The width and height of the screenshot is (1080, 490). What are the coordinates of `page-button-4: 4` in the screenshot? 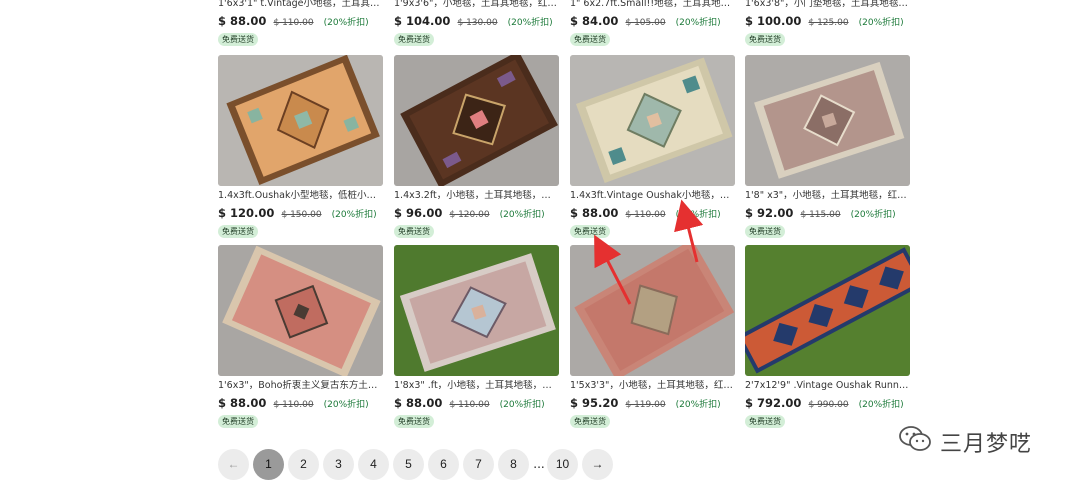 It's located at (373, 464).